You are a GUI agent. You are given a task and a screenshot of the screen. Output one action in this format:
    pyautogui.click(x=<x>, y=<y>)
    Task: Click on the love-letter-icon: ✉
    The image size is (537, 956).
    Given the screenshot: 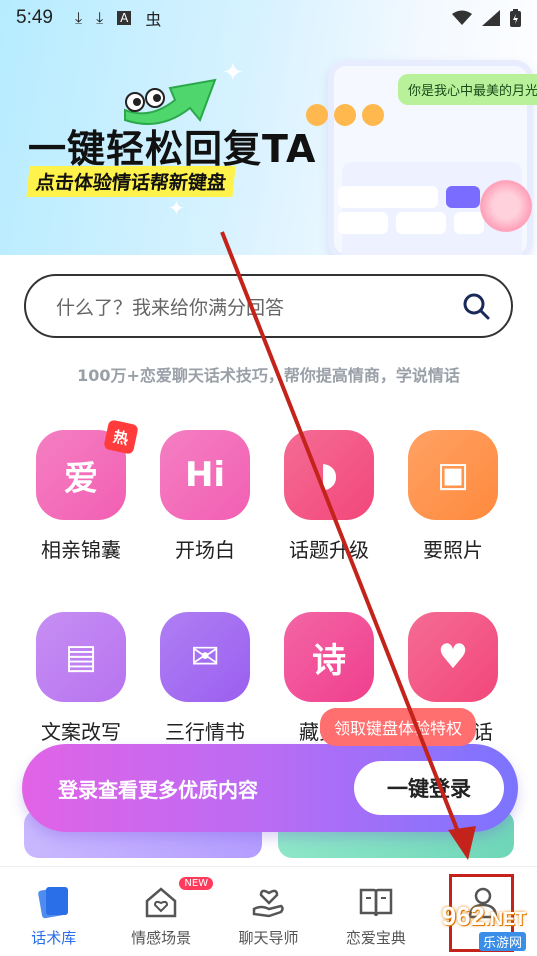 What is the action you would take?
    pyautogui.click(x=205, y=657)
    